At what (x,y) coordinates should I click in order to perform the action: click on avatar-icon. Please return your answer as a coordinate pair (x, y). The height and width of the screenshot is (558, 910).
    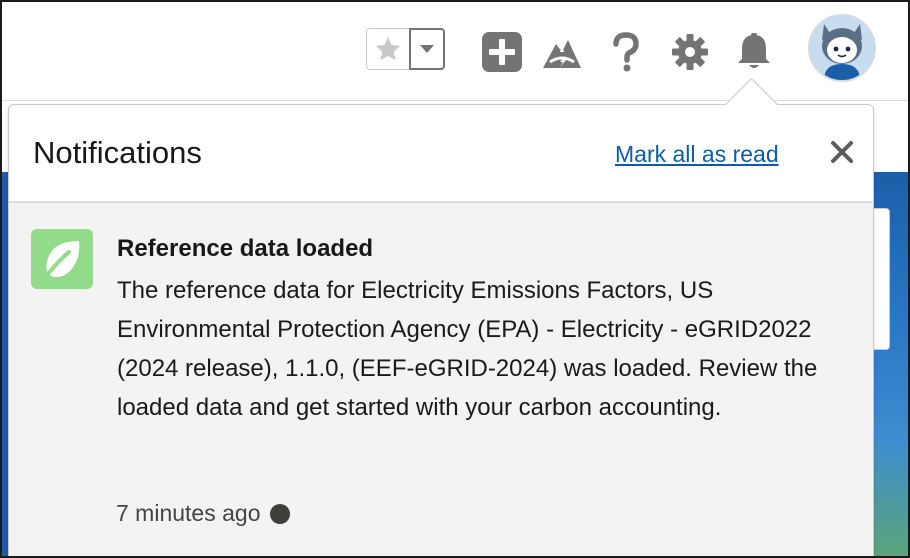
    Looking at the image, I should click on (842, 52).